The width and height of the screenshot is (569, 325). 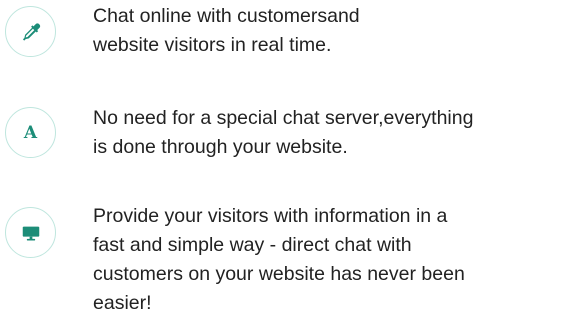 What do you see at coordinates (279, 274) in the screenshot?
I see `feature-text-line: customers on your website has never been` at bounding box center [279, 274].